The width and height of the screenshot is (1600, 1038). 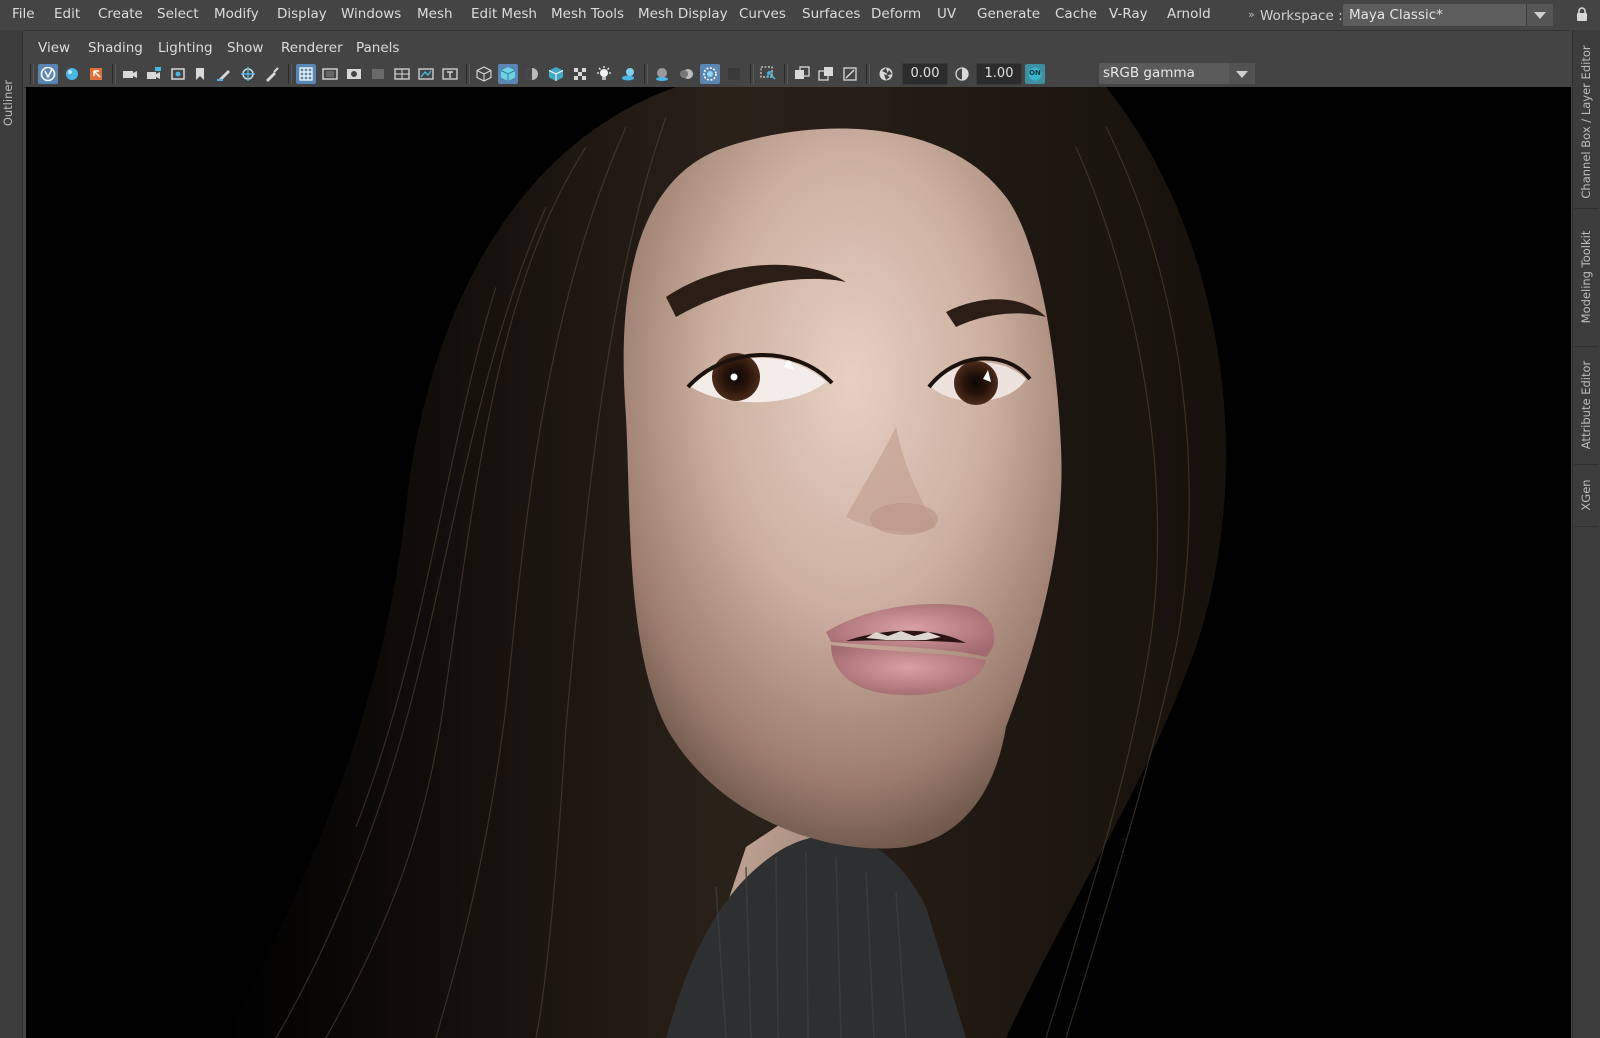 I want to click on depth-of-field-button, so click(x=734, y=74).